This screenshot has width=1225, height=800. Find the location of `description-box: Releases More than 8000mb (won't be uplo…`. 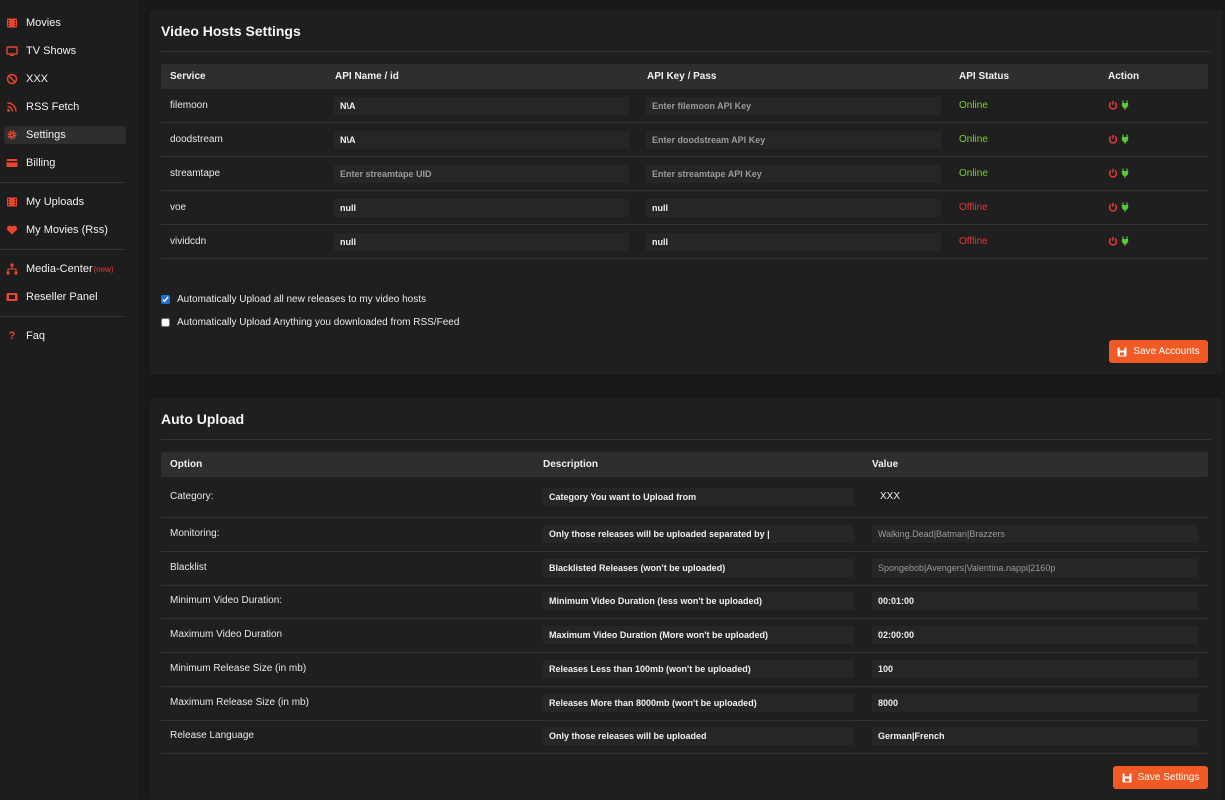

description-box: Releases More than 8000mb (won't be uplo… is located at coordinates (698, 702).